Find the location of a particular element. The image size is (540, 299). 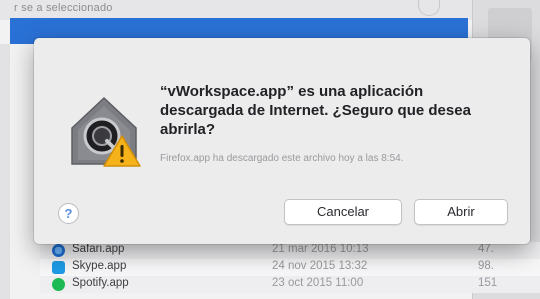

cancel-button: Cancelar is located at coordinates (343, 212).